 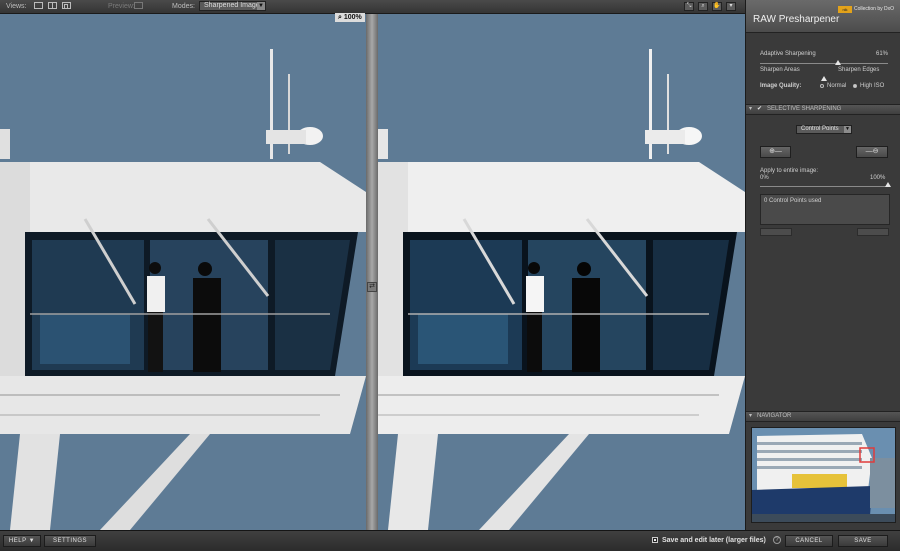 I want to click on save-later-checkbox, so click(x=655, y=540).